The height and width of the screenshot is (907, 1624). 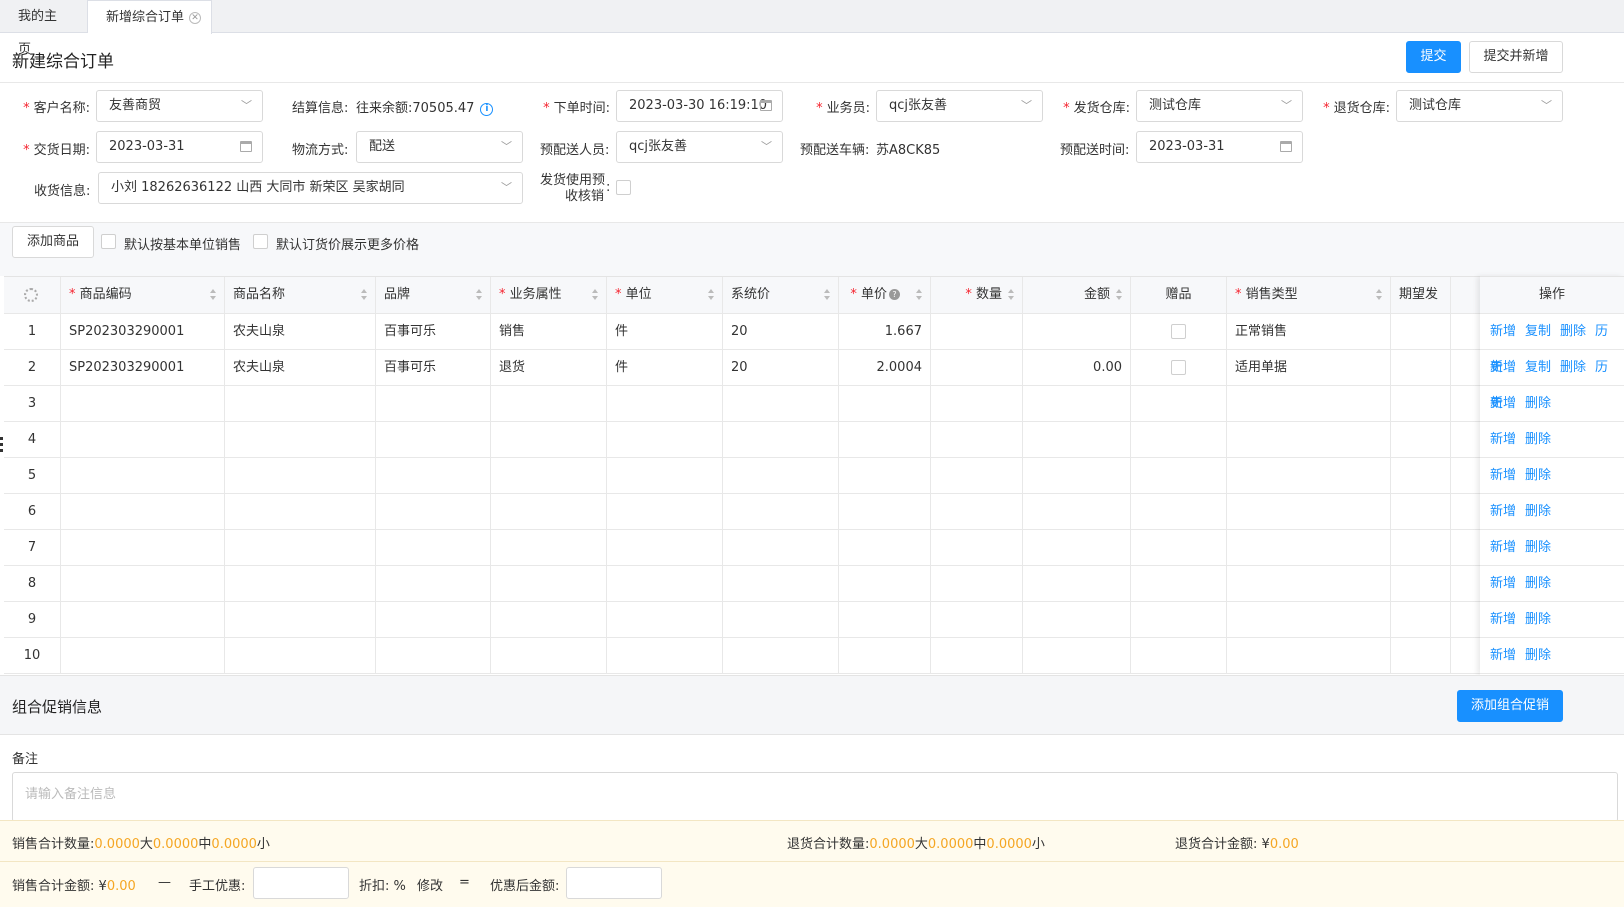 I want to click on row-copy-link: 复制, so click(x=1538, y=331).